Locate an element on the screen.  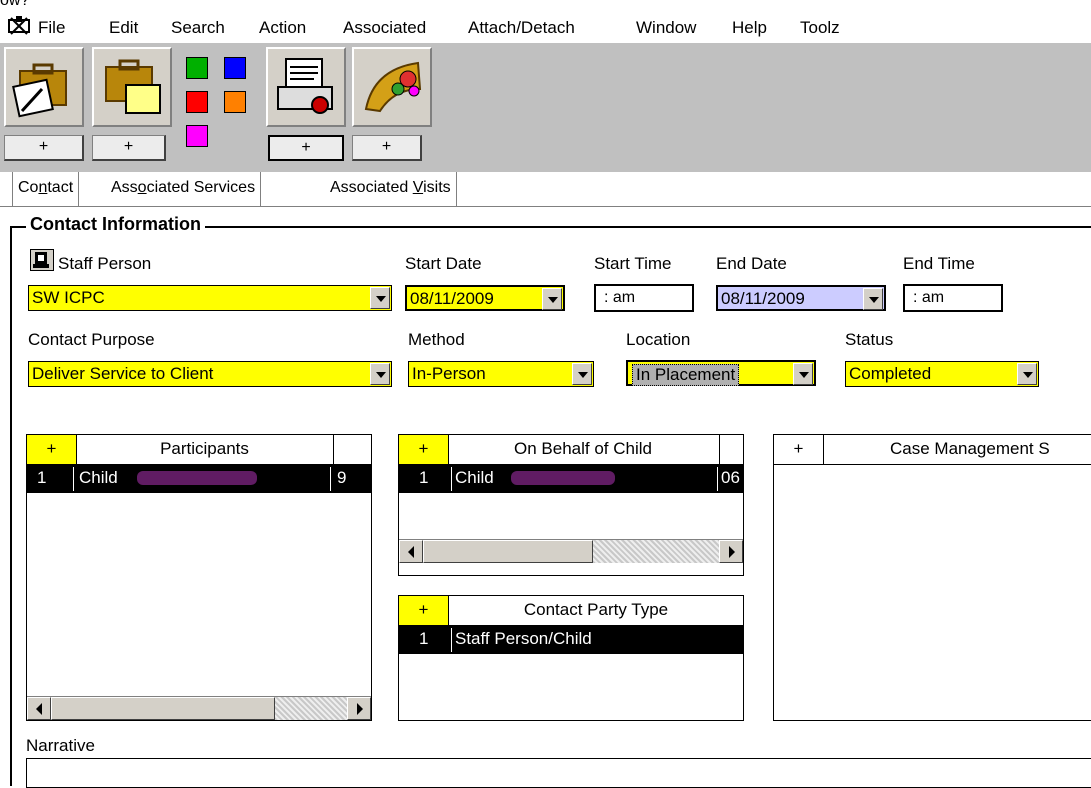
tab-associated-visits: Associated Visits is located at coordinates (391, 189).